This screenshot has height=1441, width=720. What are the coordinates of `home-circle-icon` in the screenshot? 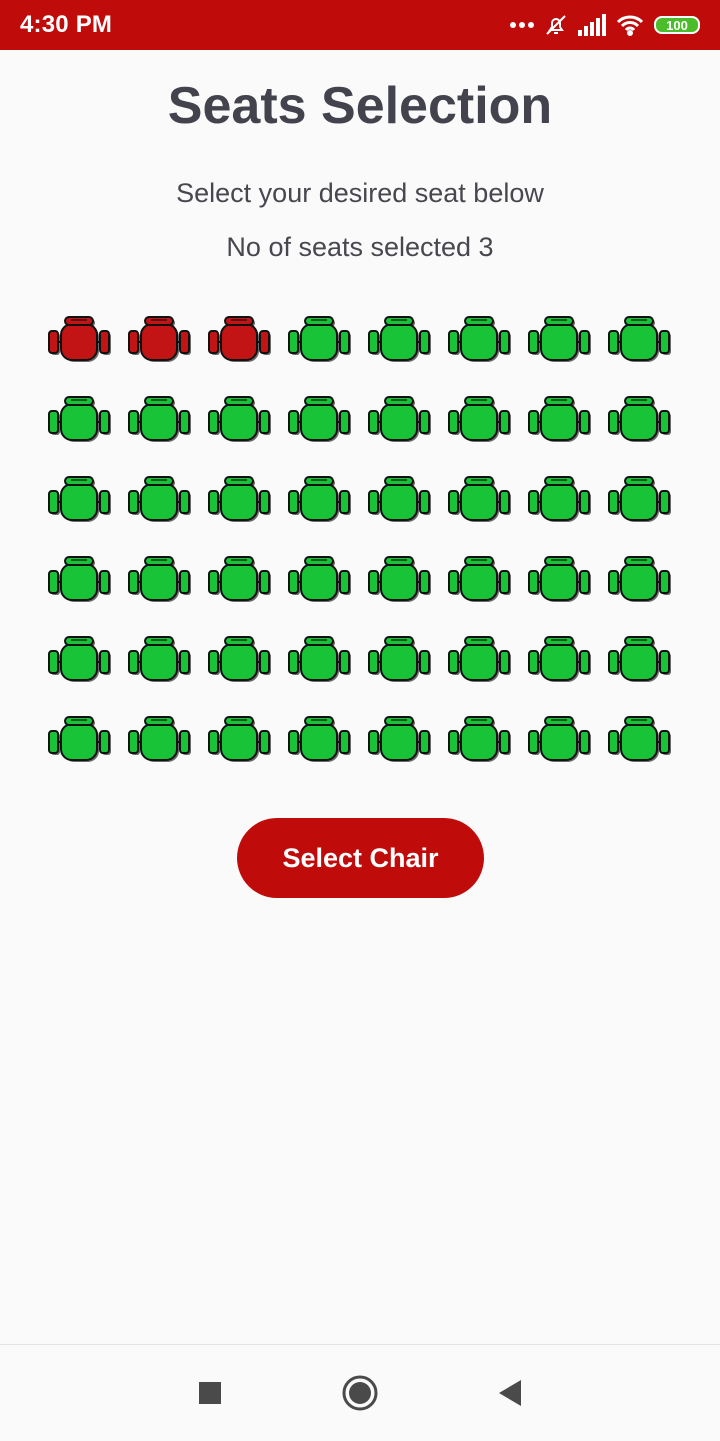 It's located at (360, 1393).